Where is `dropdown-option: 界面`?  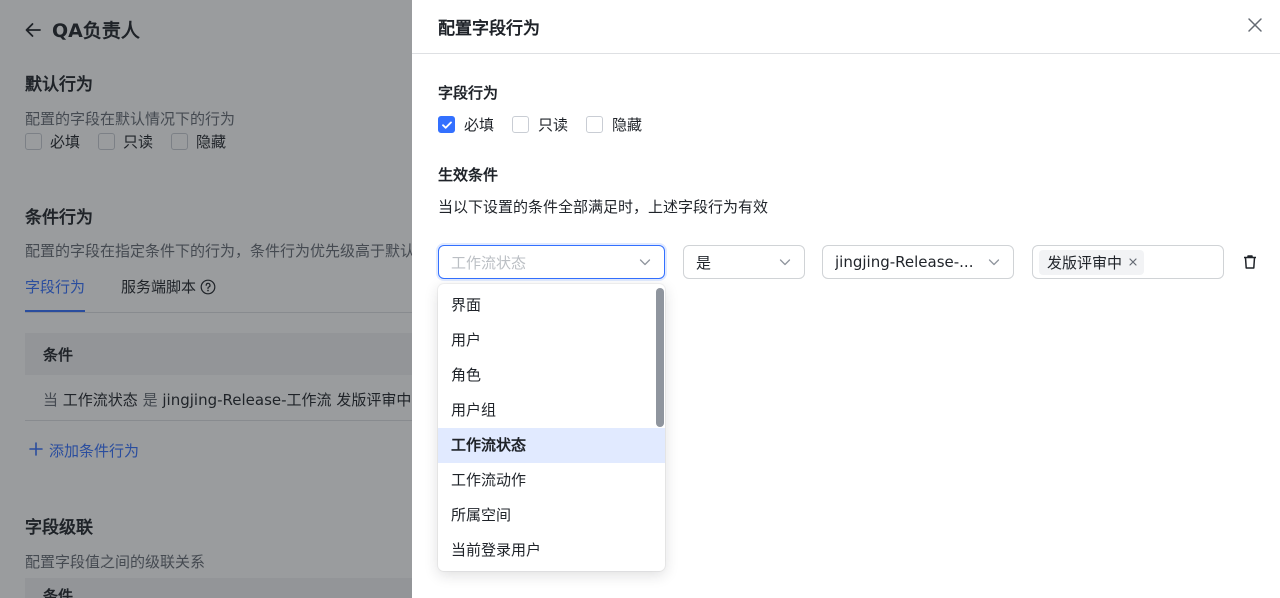 dropdown-option: 界面 is located at coordinates (551, 305).